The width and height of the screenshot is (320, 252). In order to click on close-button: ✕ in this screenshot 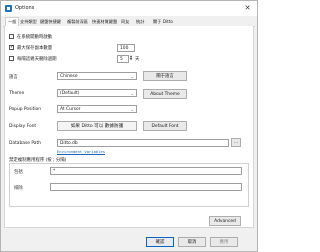, I will do `click(247, 8)`.